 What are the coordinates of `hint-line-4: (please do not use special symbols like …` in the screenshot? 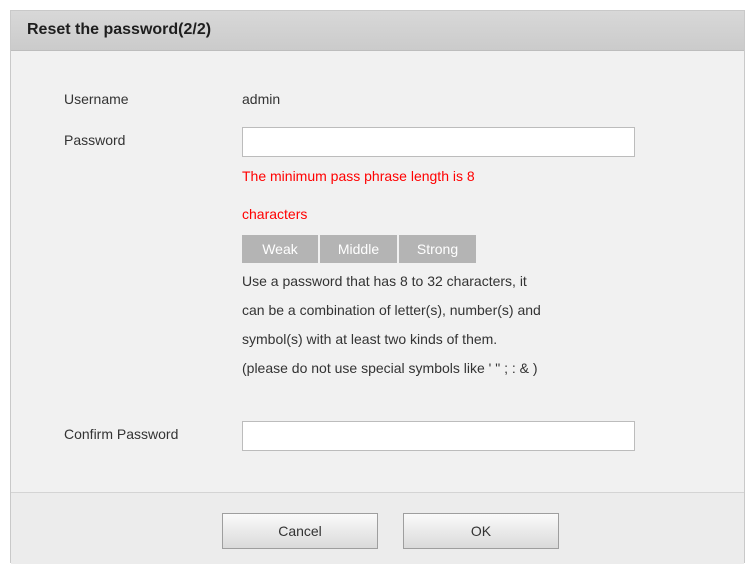 It's located at (390, 368).